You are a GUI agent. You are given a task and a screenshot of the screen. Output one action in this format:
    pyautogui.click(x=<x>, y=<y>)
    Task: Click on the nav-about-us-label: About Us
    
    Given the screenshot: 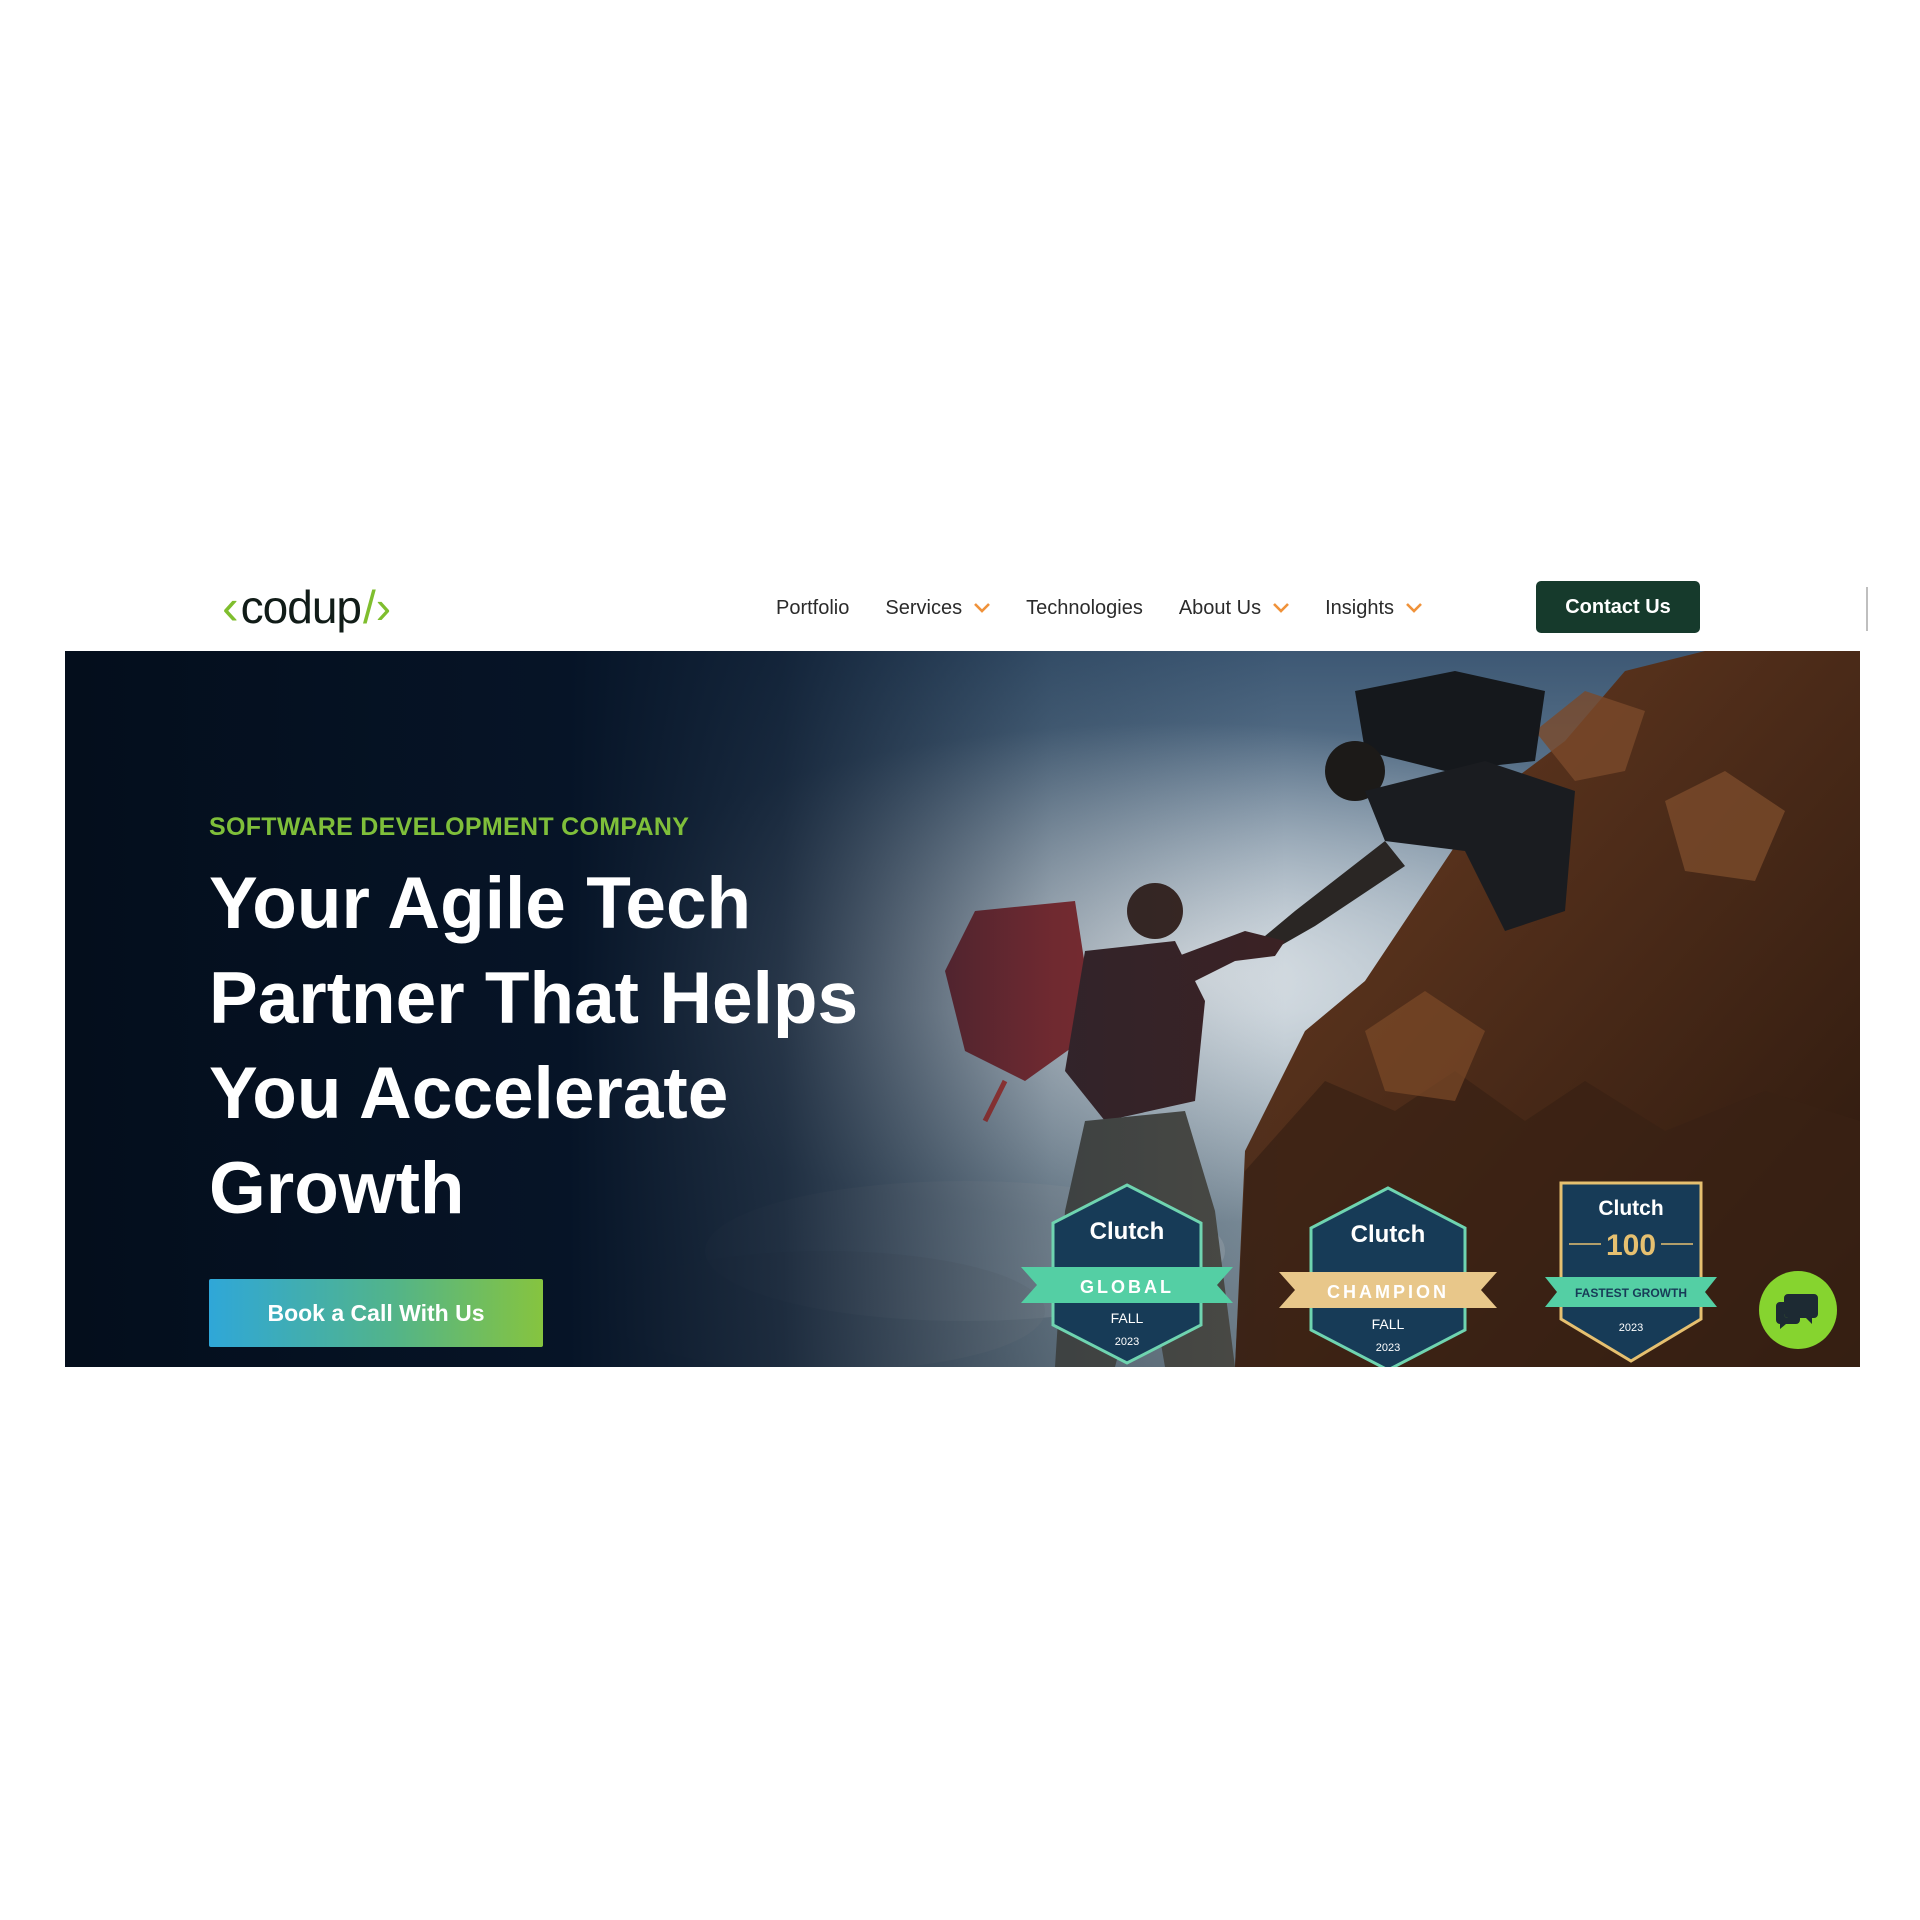 What is the action you would take?
    pyautogui.click(x=1220, y=607)
    